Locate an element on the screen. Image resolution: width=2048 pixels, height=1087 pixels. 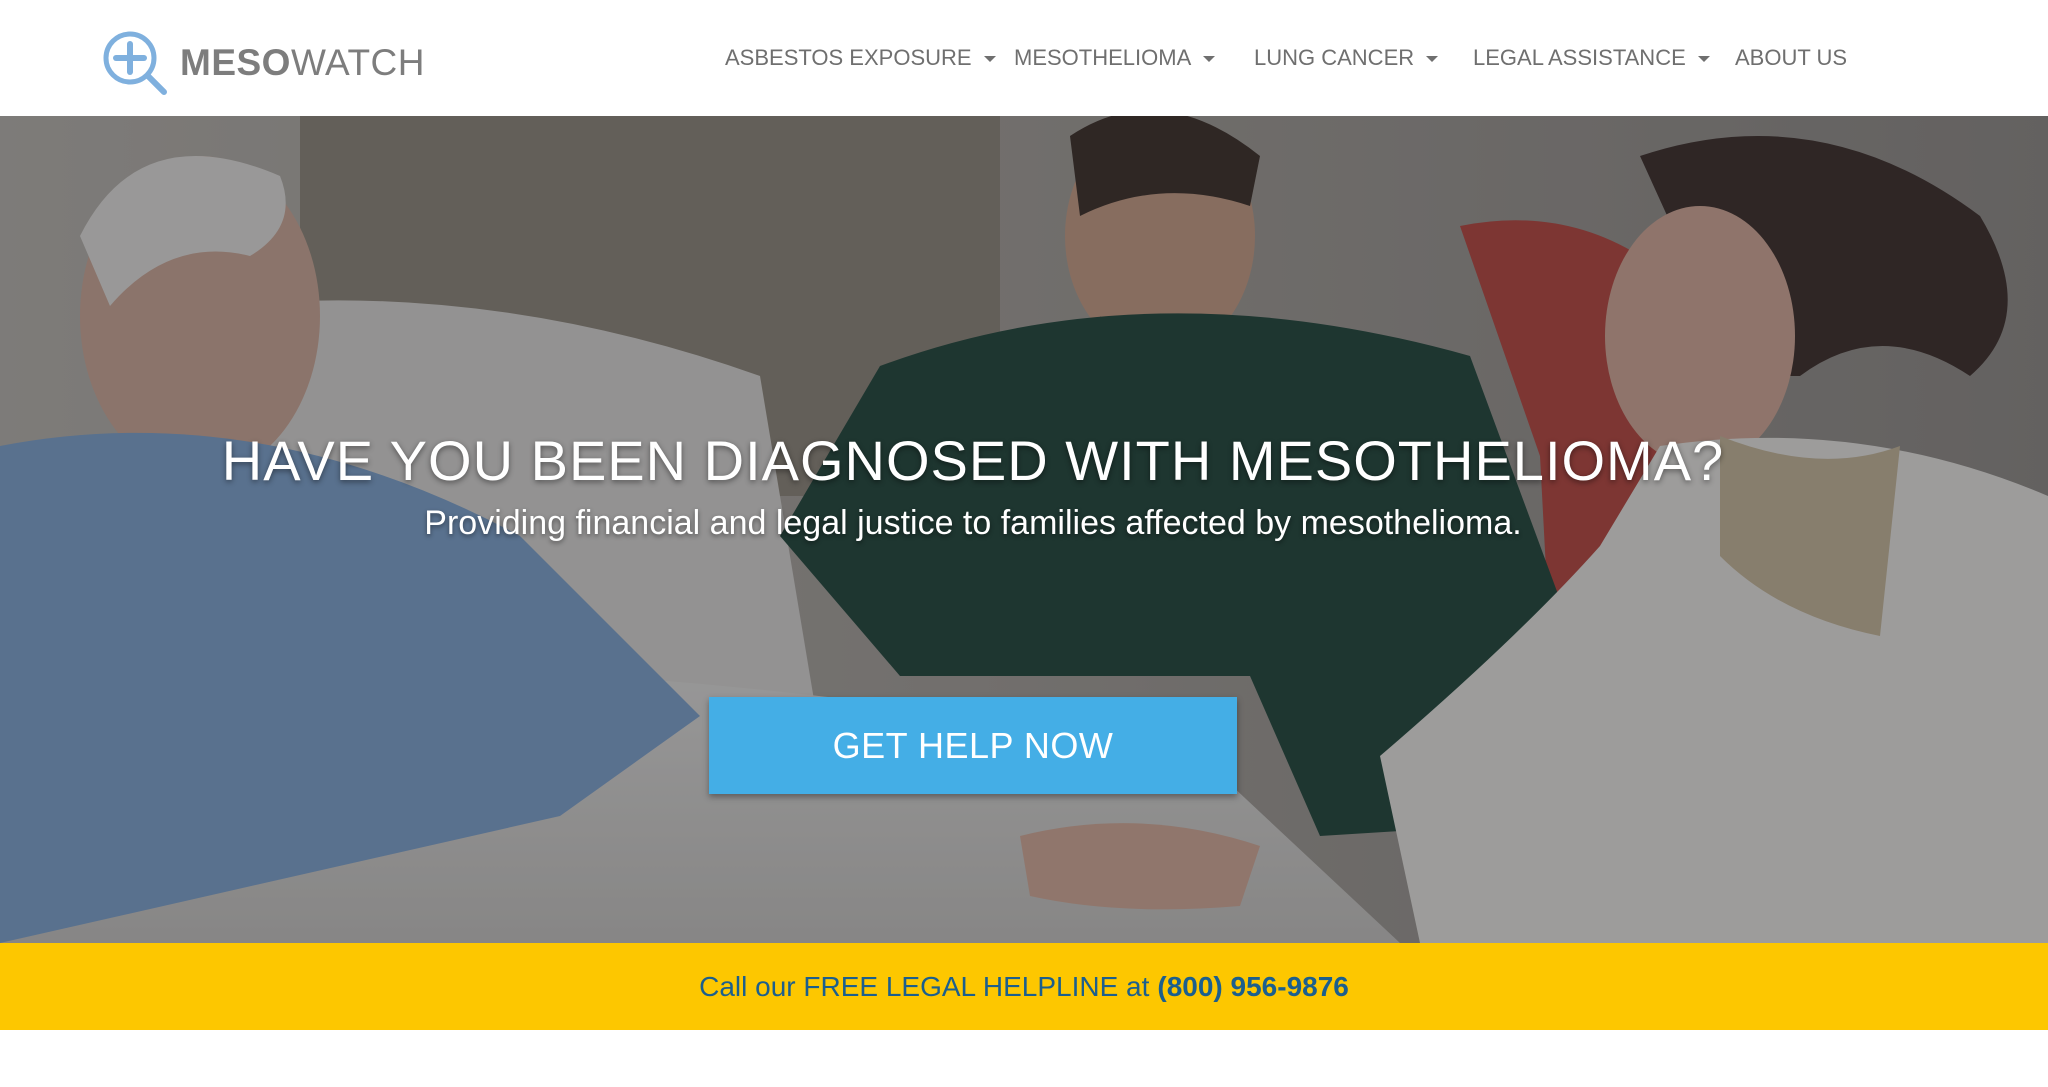
nav-about-us: ABOUT US is located at coordinates (1791, 58).